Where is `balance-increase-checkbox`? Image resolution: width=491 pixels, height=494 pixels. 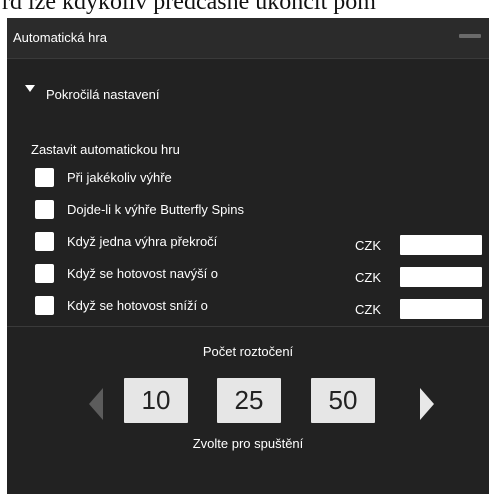
balance-increase-checkbox is located at coordinates (44, 273).